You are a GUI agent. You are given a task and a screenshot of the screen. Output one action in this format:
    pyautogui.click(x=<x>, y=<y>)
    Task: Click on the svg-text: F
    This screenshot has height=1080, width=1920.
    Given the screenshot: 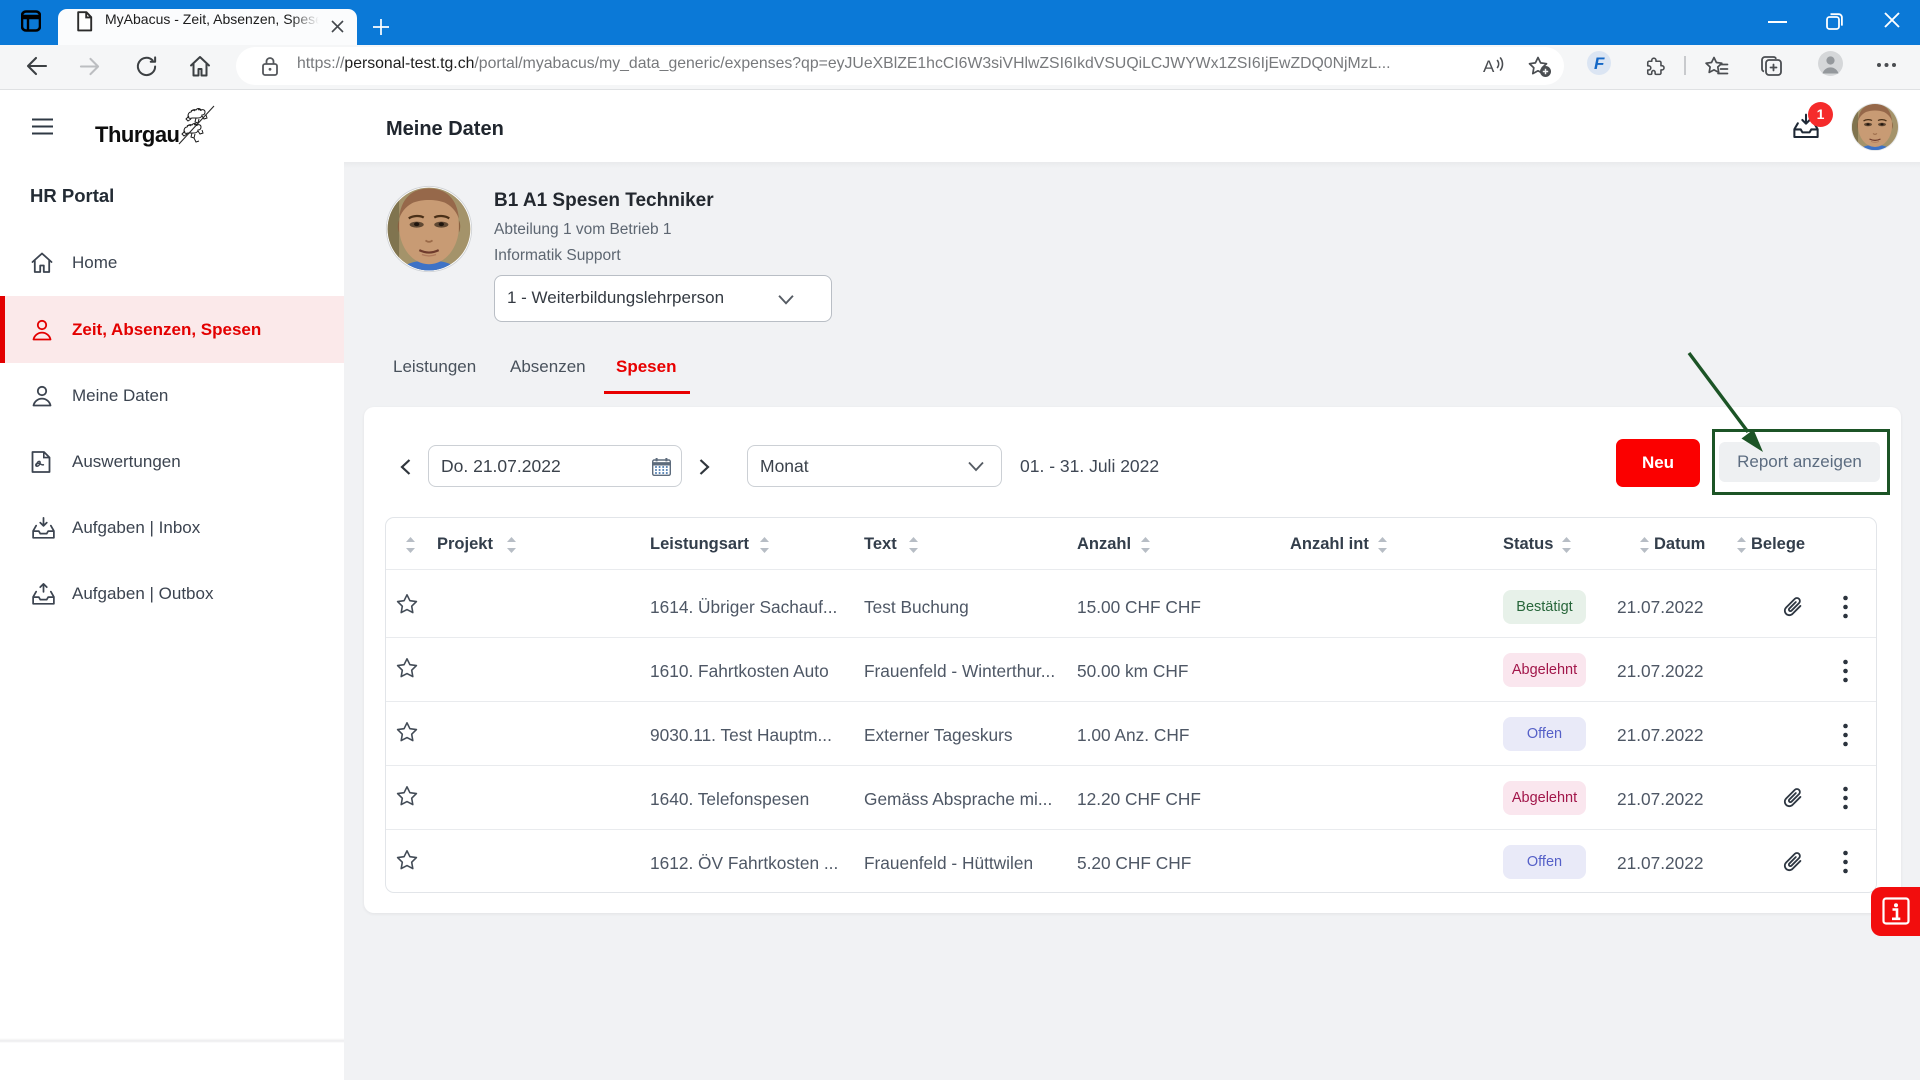 What is the action you would take?
    pyautogui.click(x=1599, y=63)
    